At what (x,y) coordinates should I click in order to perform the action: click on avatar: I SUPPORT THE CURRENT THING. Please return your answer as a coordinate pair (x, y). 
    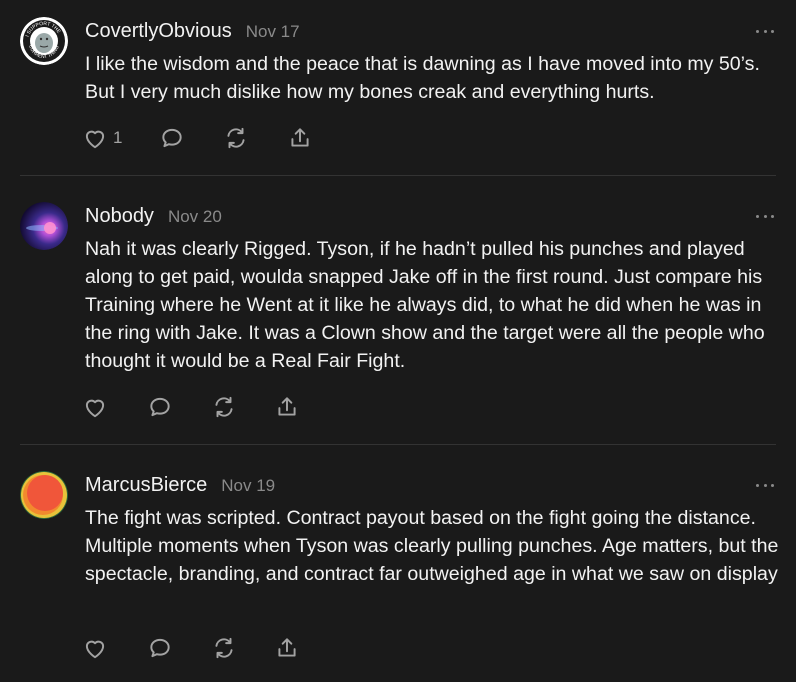
    Looking at the image, I should click on (44, 41).